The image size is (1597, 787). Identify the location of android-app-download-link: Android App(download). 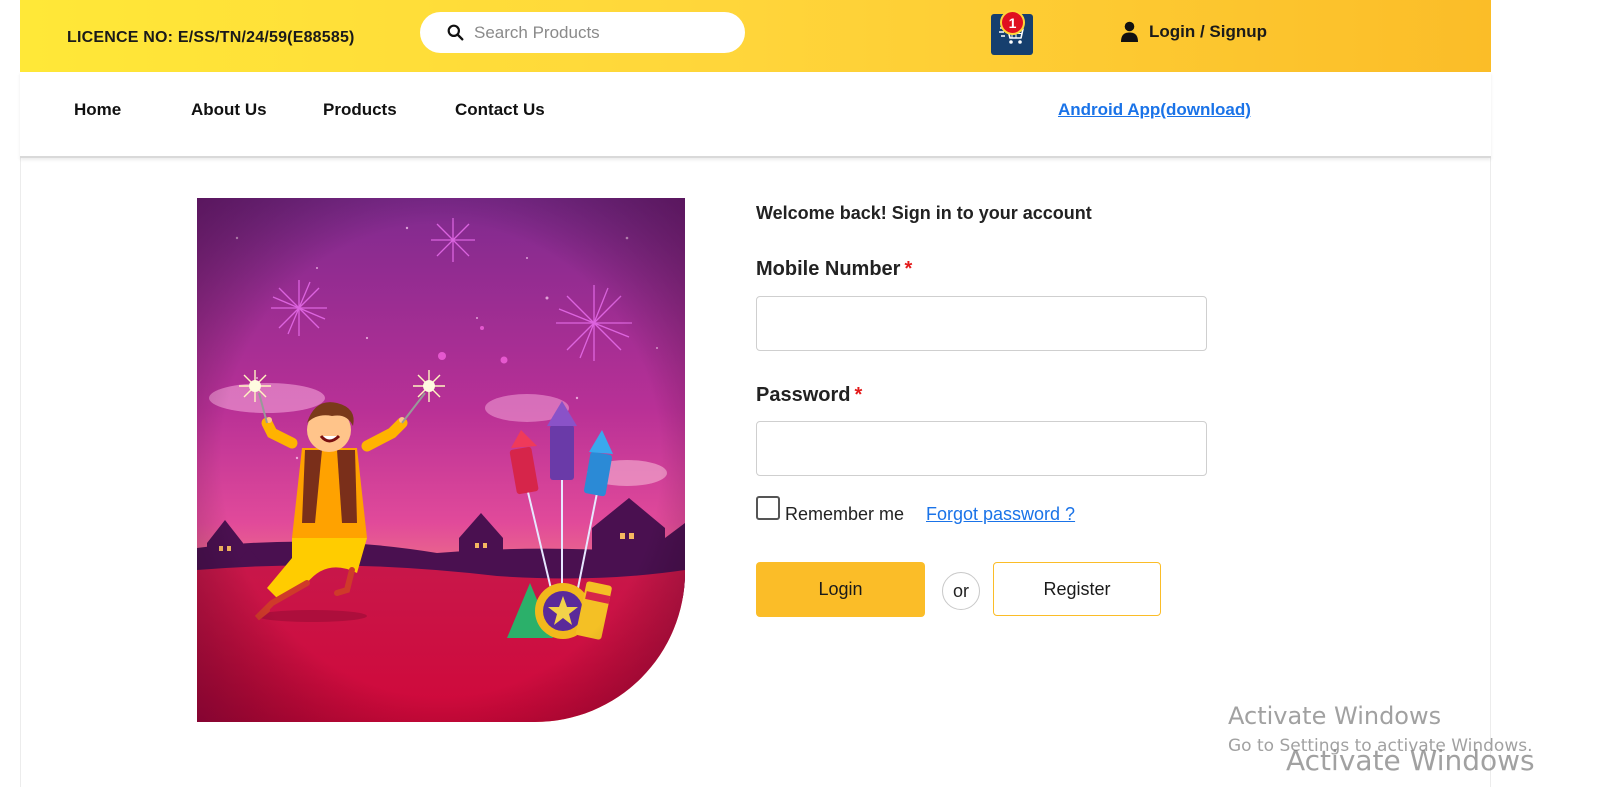
(1154, 110).